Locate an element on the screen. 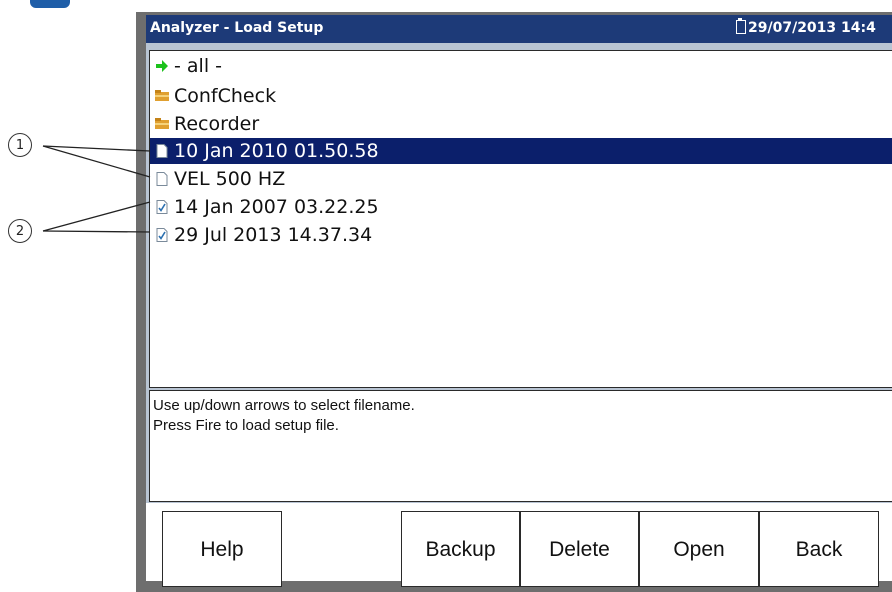 Image resolution: width=892 pixels, height=592 pixels. callout-leader-lines is located at coordinates (96, 189).